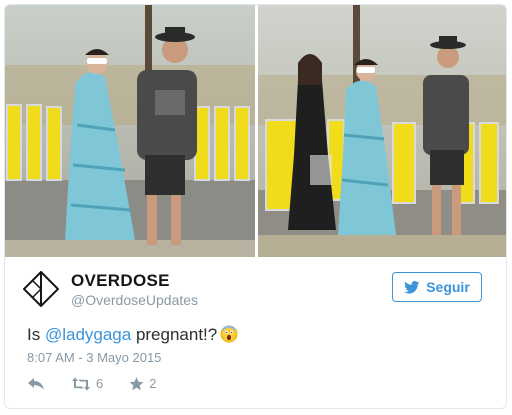 This screenshot has width=512, height=415. I want to click on tweet-header: OVERDOSE @OverdoseUpdates Seguir, so click(255, 289).